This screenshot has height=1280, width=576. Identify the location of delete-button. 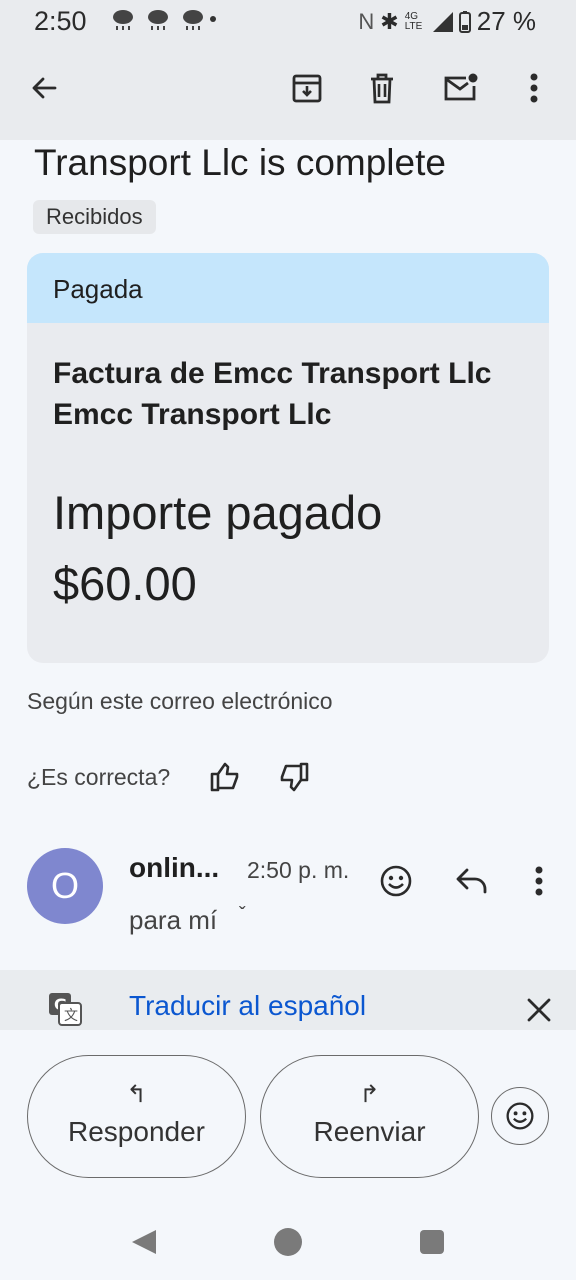
(382, 88).